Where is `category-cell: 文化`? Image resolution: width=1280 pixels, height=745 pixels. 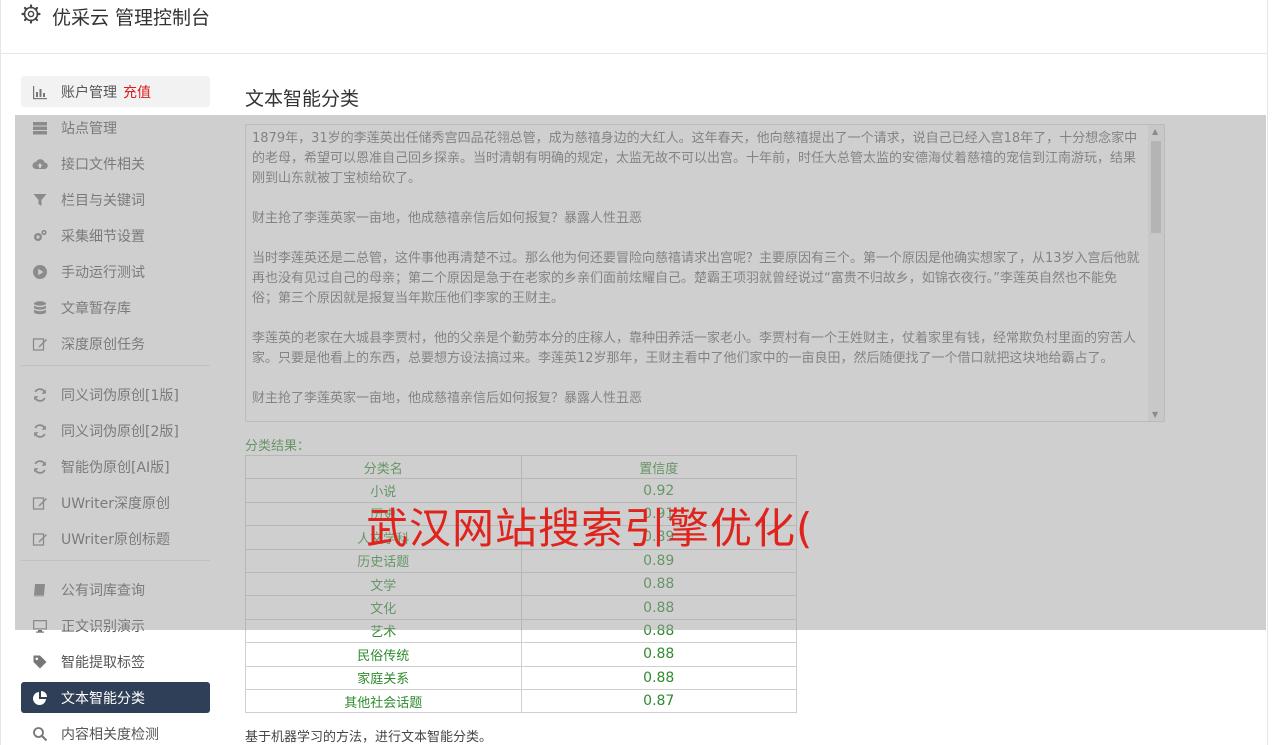 category-cell: 文化 is located at coordinates (383, 607).